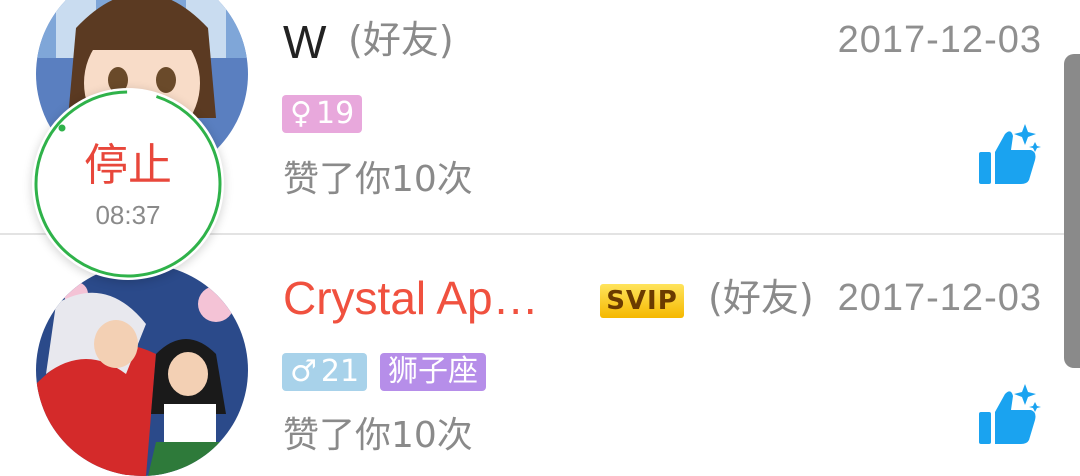  Describe the element at coordinates (301, 113) in the screenshot. I see `female-icon: ♀` at that location.